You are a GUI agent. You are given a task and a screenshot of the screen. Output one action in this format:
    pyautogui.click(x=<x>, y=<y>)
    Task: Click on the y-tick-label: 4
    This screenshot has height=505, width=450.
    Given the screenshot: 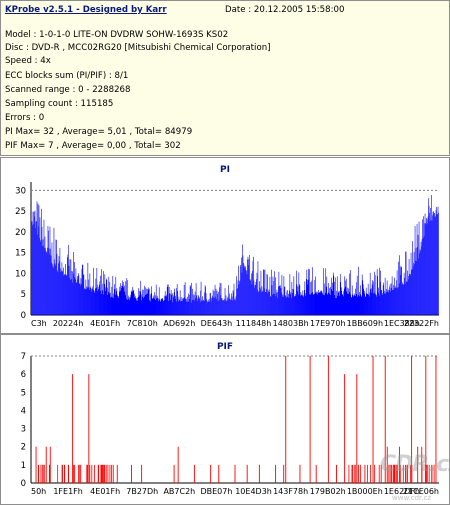 What is the action you would take?
    pyautogui.click(x=23, y=411)
    